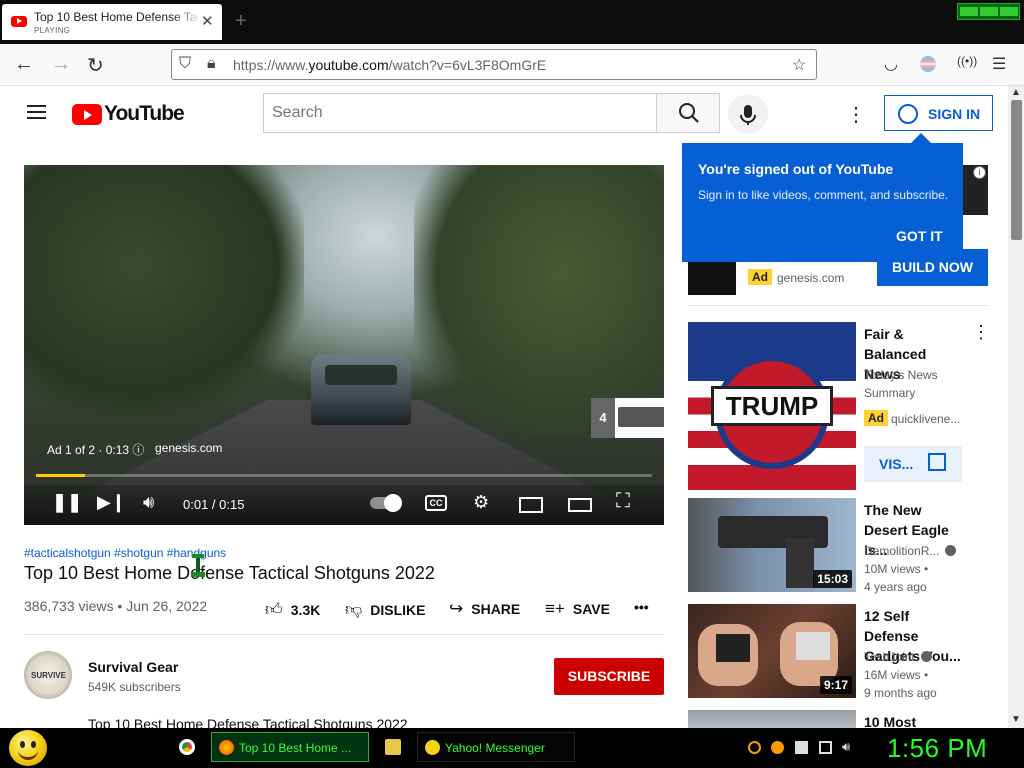  Describe the element at coordinates (1009, 11) in the screenshot. I see `close-window-icon` at that location.